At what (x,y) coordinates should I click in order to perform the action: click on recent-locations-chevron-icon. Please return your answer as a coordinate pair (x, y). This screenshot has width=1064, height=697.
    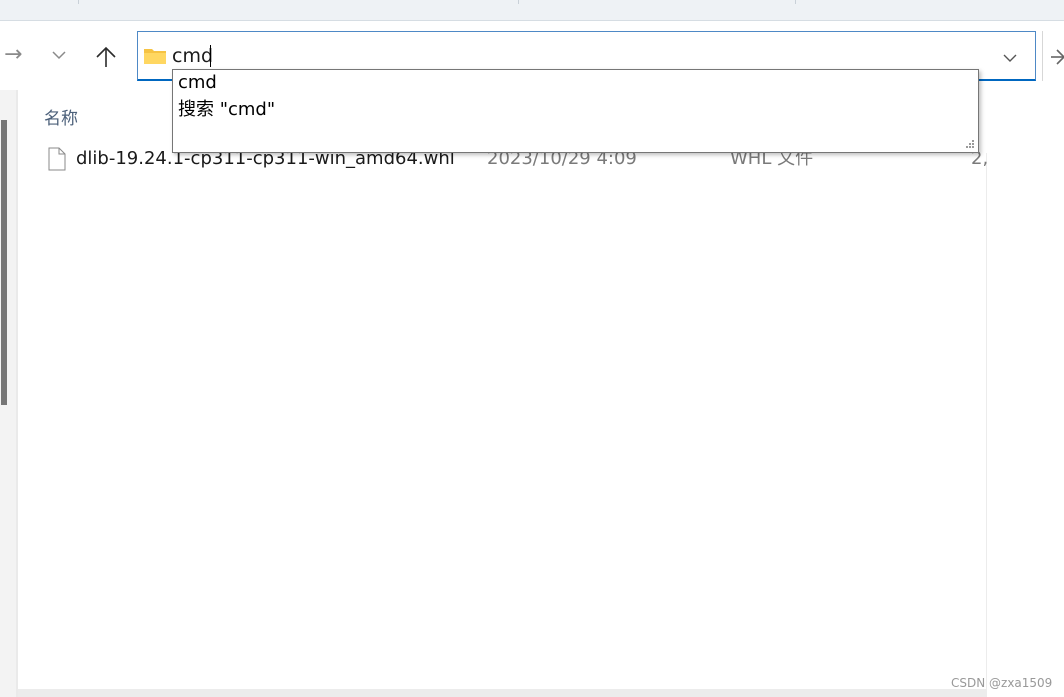
    Looking at the image, I should click on (59, 55).